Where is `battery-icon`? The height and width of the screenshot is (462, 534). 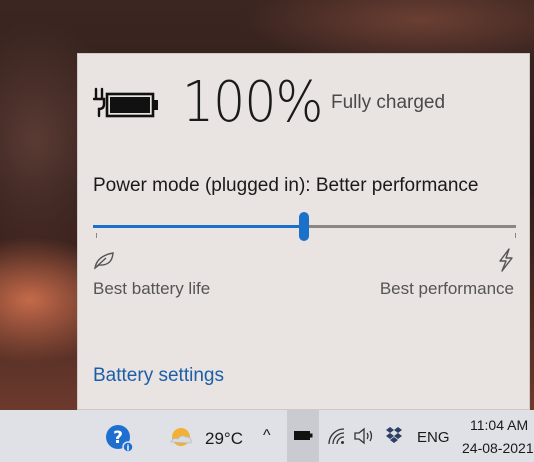 battery-icon is located at coordinates (303, 435).